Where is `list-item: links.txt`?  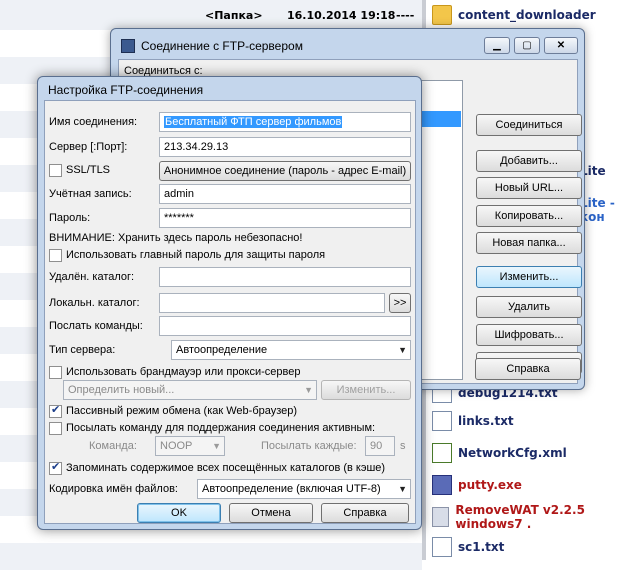 list-item: links.txt is located at coordinates (473, 421).